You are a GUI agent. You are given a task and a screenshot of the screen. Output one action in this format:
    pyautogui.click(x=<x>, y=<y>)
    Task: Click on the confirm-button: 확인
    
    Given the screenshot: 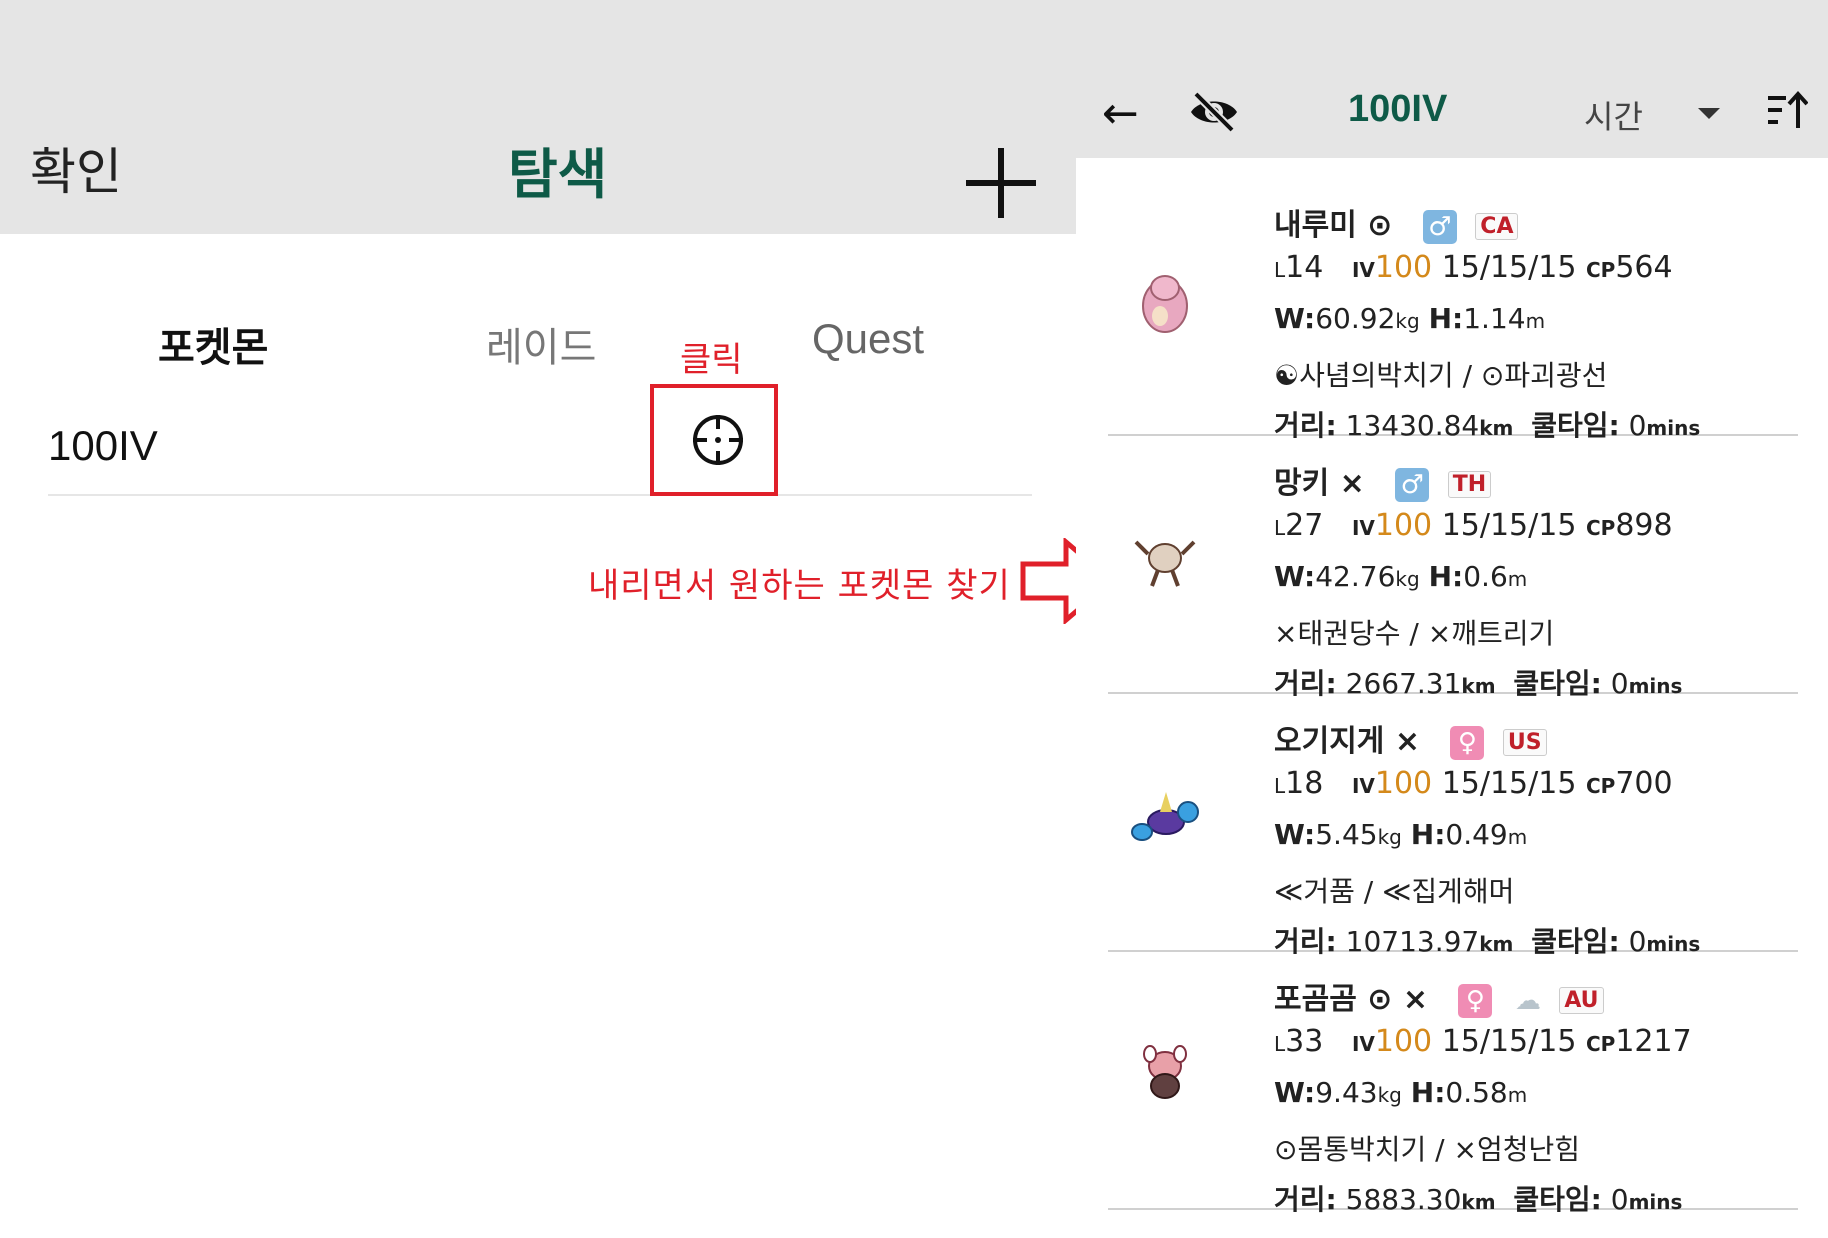 What is the action you would take?
    pyautogui.click(x=76, y=168)
    